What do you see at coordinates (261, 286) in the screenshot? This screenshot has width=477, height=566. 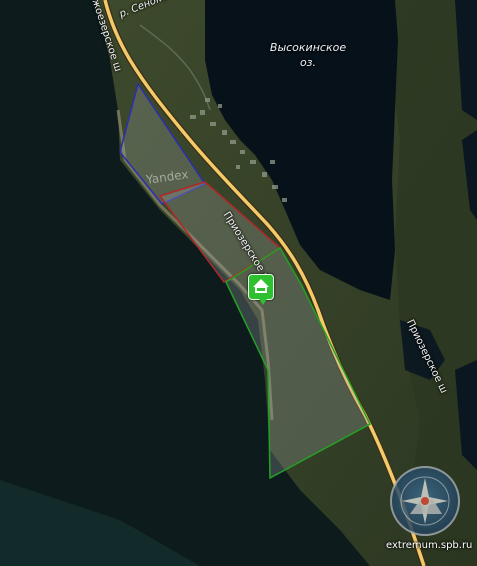 I see `campsite-icon` at bounding box center [261, 286].